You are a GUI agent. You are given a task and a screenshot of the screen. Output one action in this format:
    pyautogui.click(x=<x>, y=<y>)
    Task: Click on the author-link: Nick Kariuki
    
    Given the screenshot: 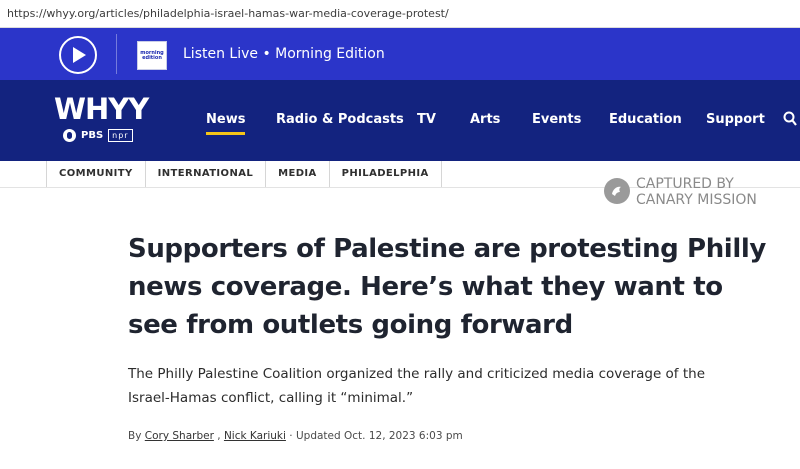 What is the action you would take?
    pyautogui.click(x=255, y=436)
    